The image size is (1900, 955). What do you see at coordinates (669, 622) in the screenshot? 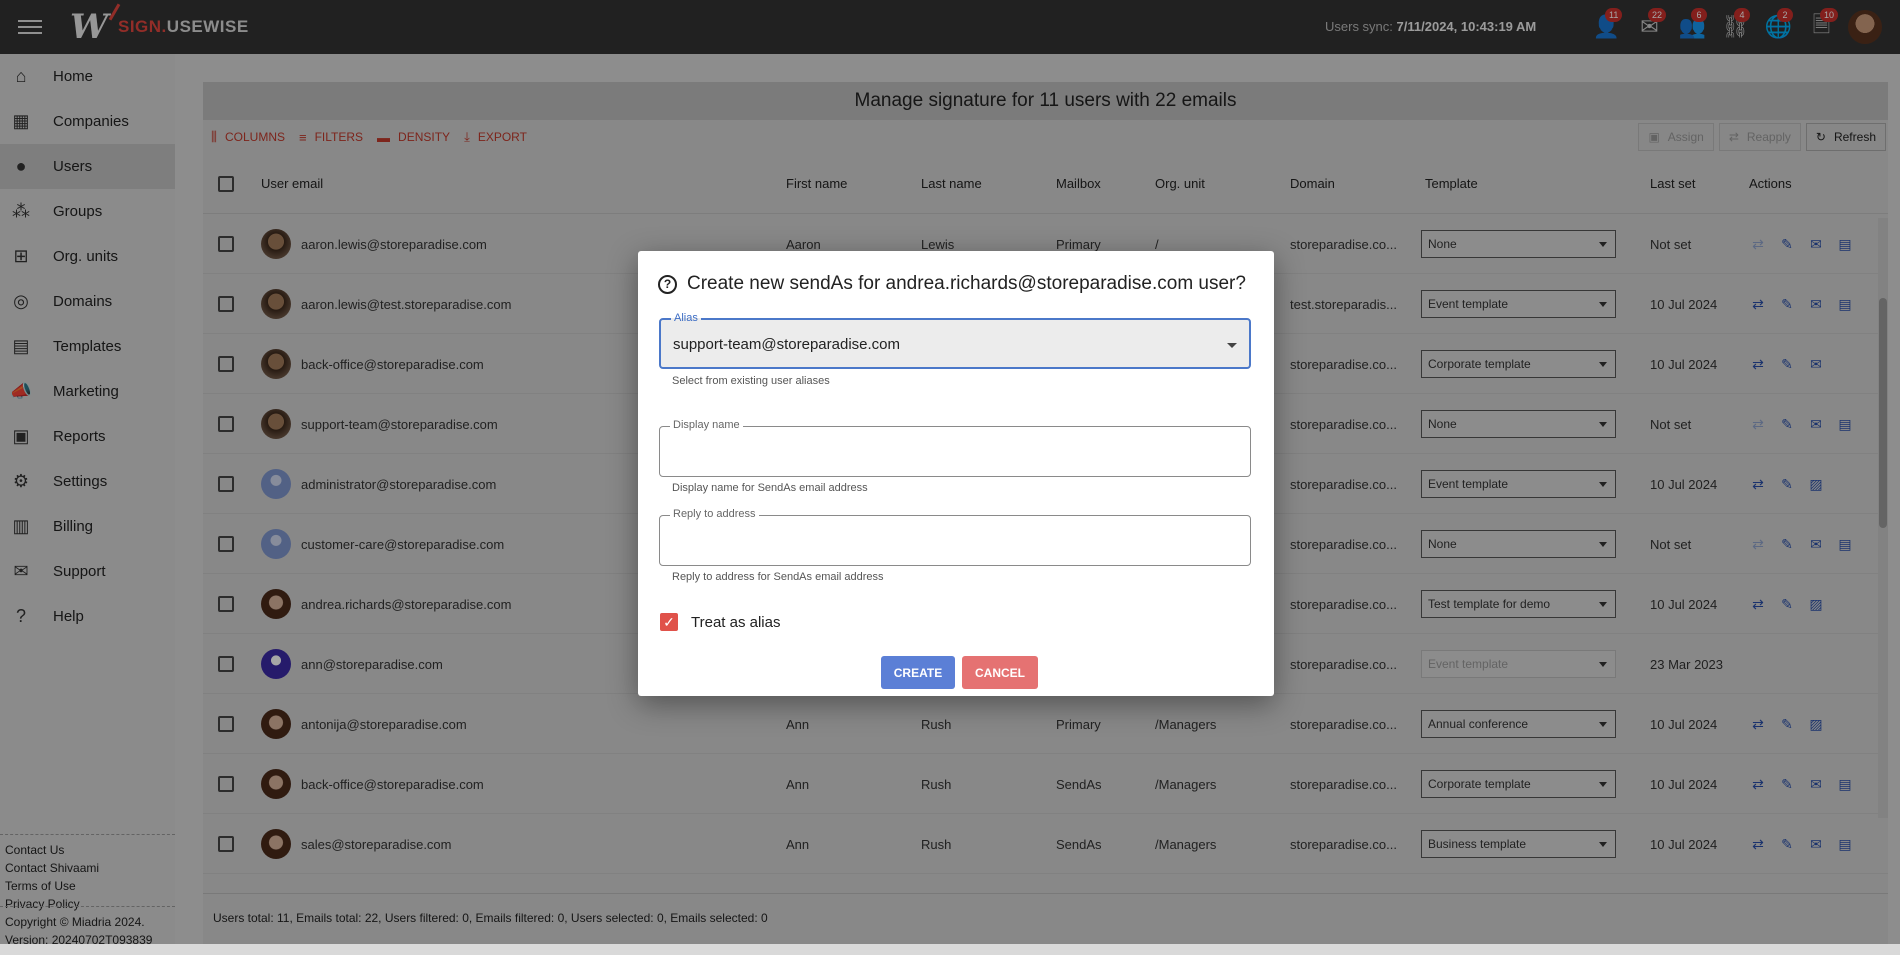
I see `treat-as-alias-checkbox: ✓` at bounding box center [669, 622].